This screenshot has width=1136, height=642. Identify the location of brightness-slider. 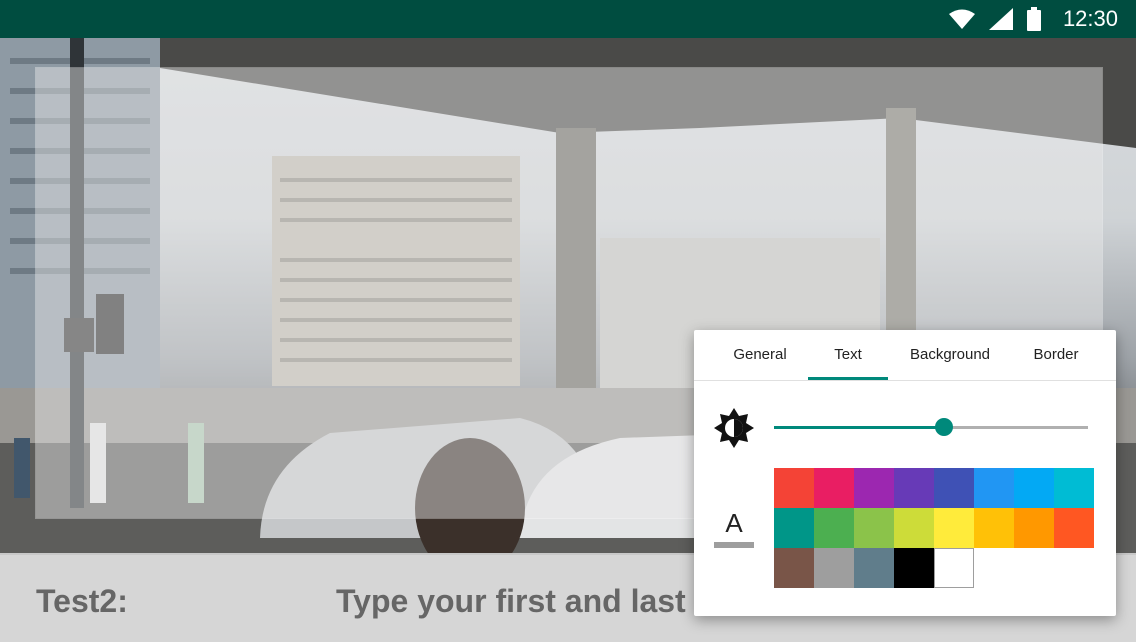
(931, 427).